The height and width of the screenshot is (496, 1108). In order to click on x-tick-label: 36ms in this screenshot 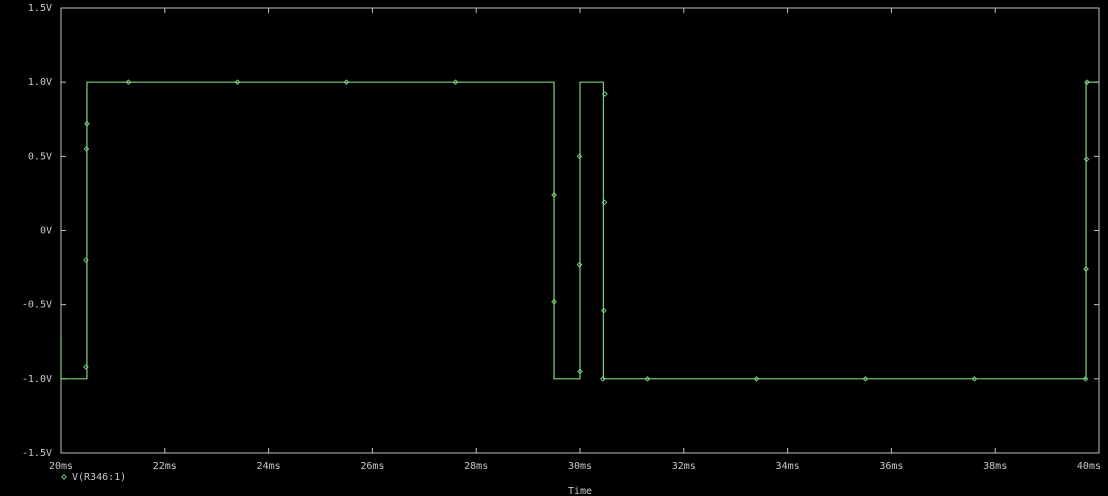, I will do `click(891, 466)`.